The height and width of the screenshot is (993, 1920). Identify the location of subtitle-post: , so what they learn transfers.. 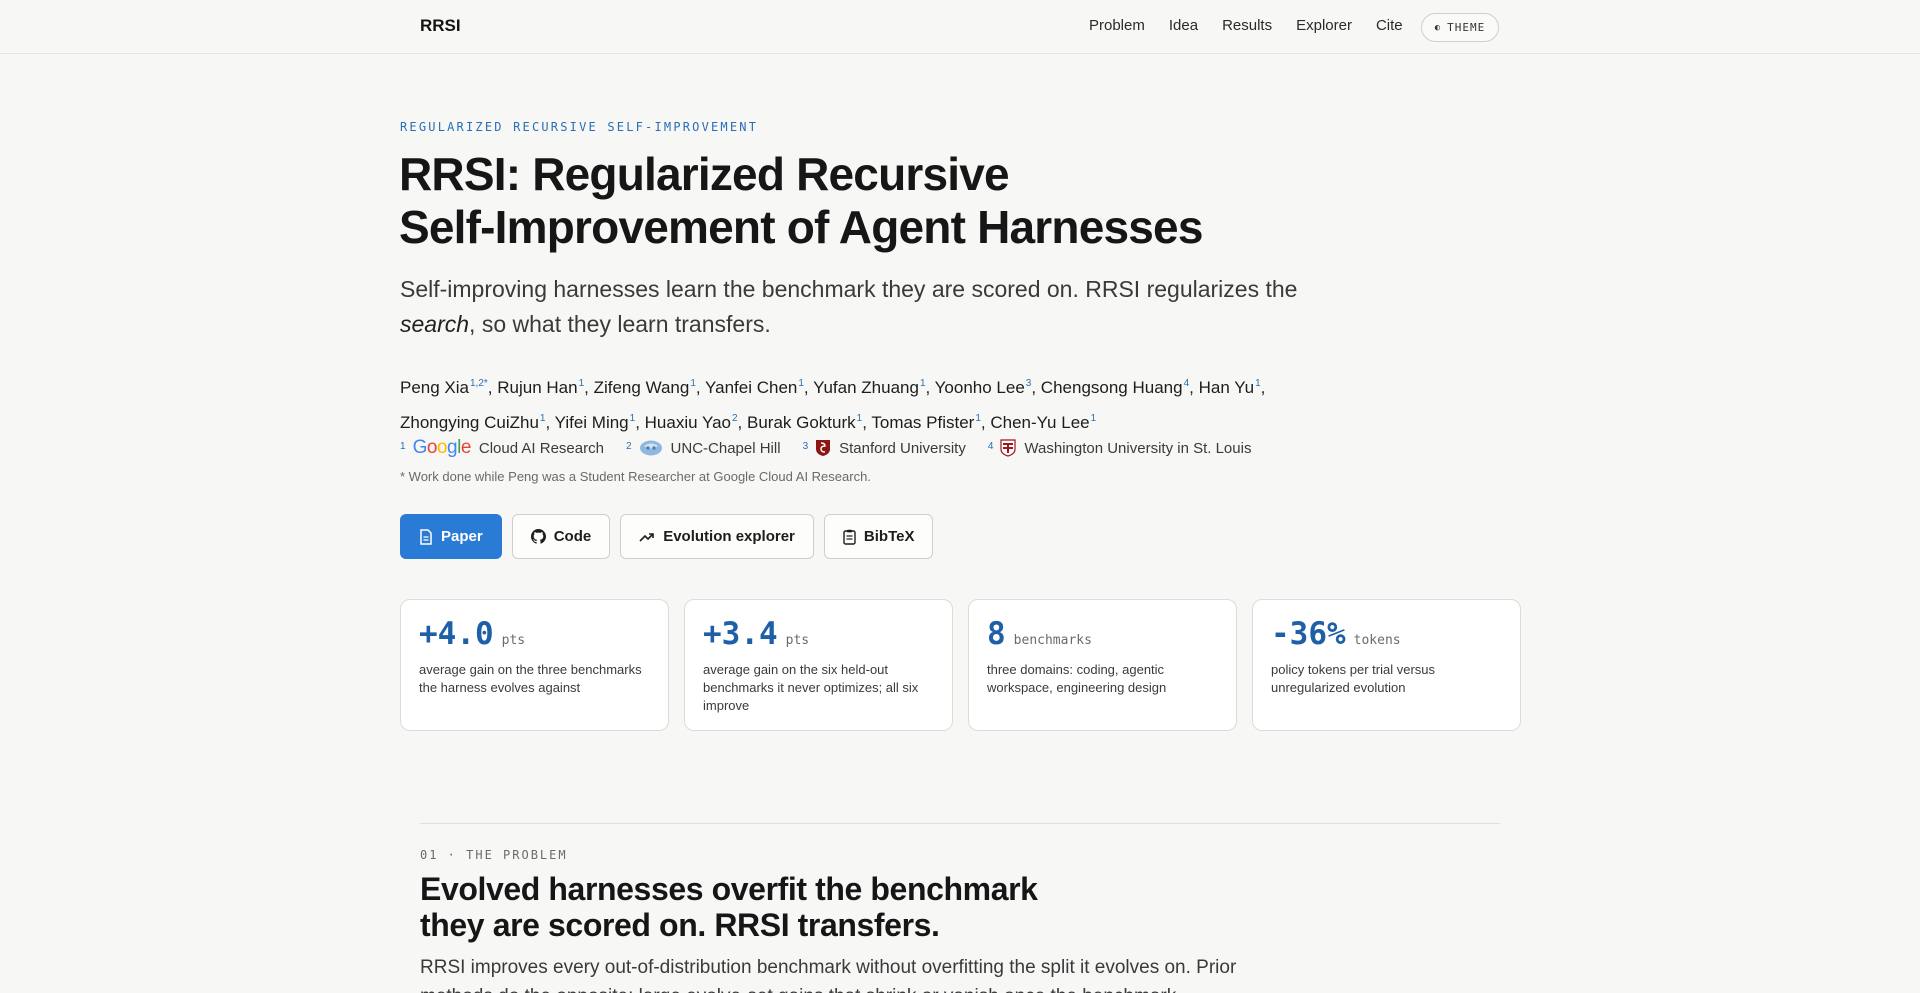
(620, 324).